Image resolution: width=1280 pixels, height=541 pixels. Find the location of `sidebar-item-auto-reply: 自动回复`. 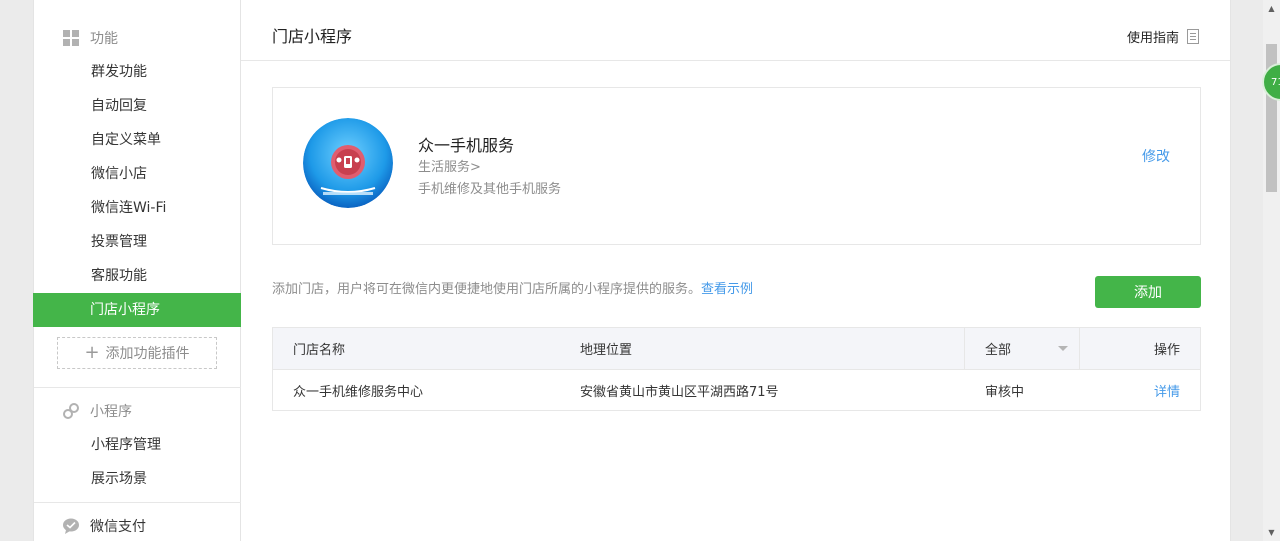

sidebar-item-auto-reply: 自动回复 is located at coordinates (138, 106).